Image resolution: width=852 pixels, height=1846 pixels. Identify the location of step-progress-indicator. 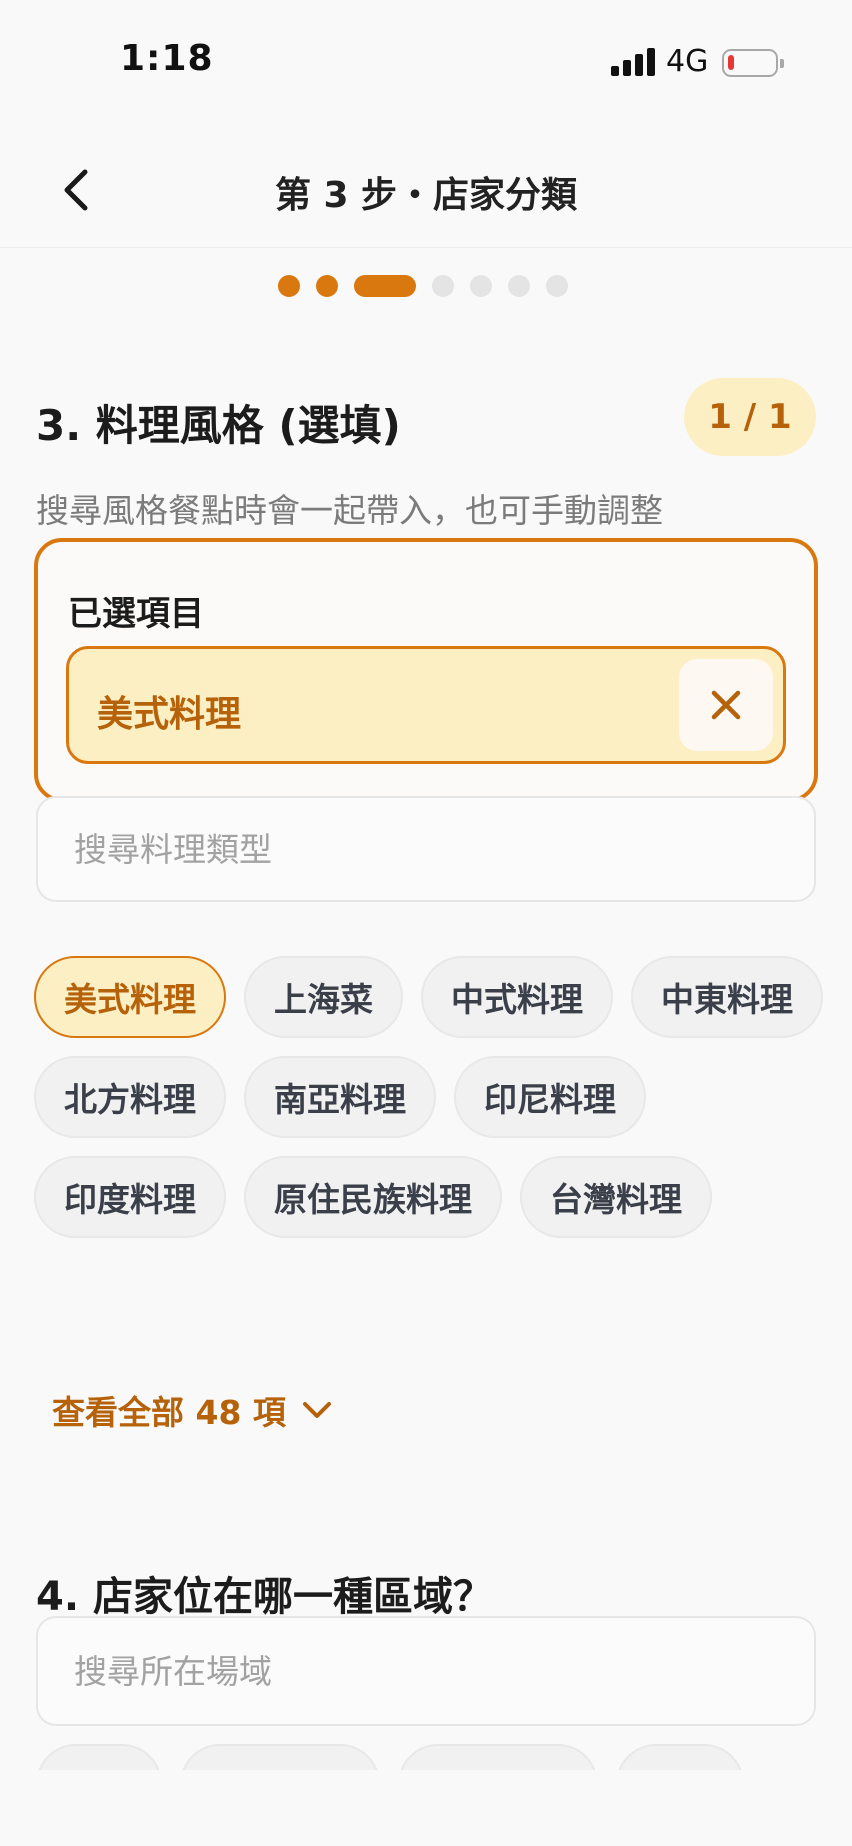
(423, 286).